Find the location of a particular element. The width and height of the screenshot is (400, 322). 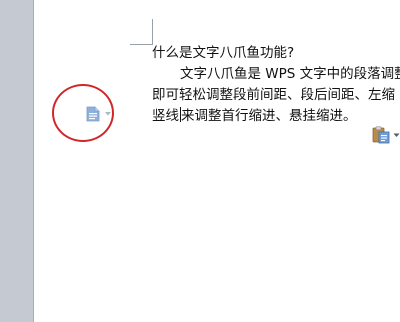

left-gutter is located at coordinates (16, 161).